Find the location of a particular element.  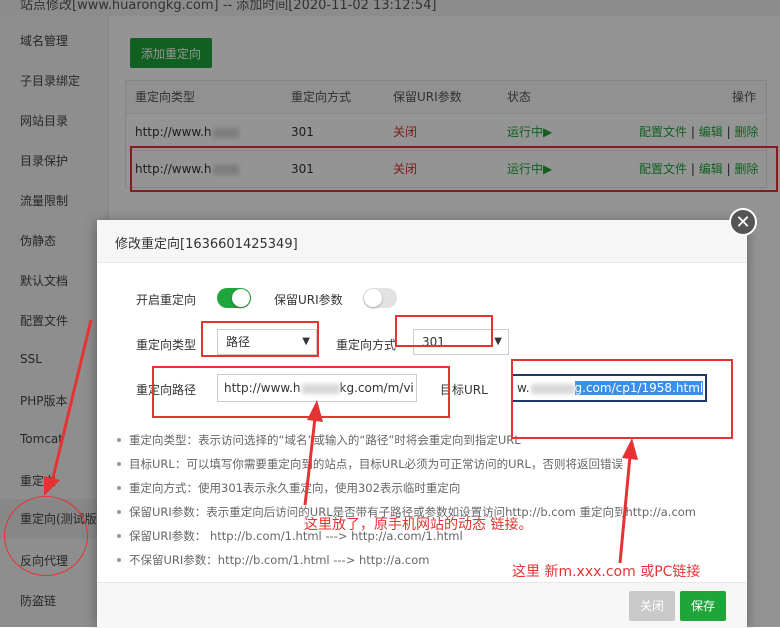

arrow-line-path is located at coordinates (310, 461).